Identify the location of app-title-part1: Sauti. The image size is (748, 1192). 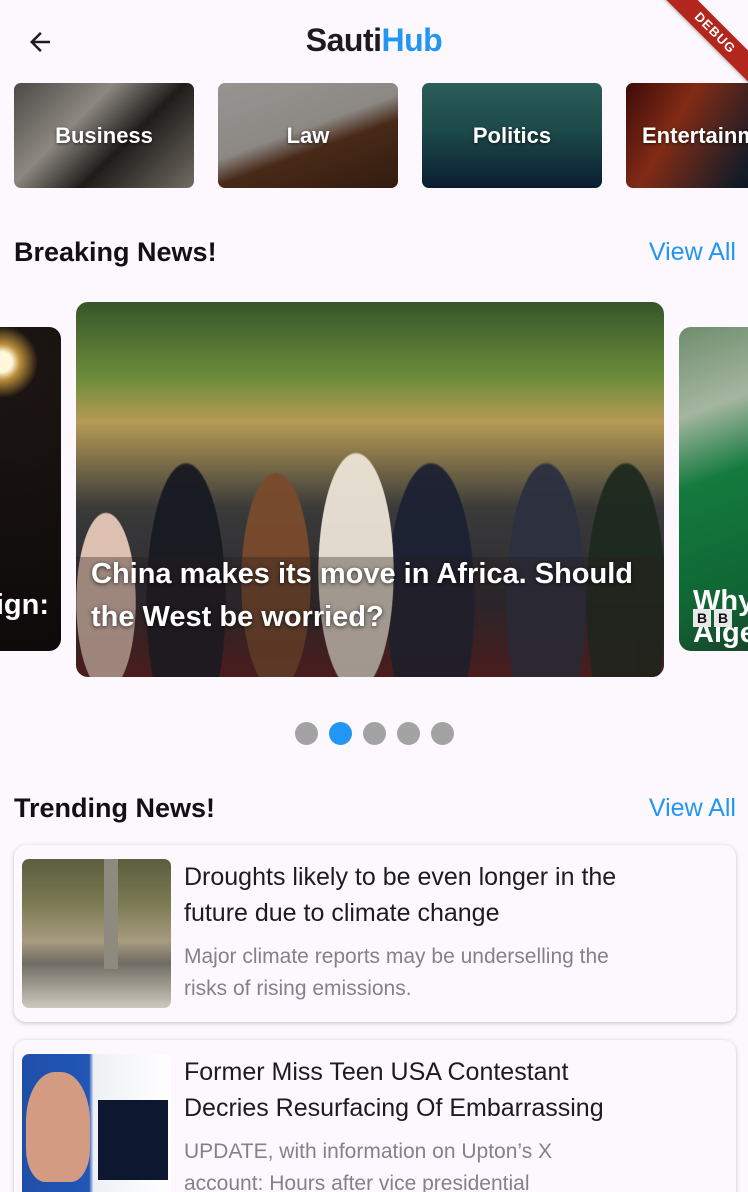
(343, 40).